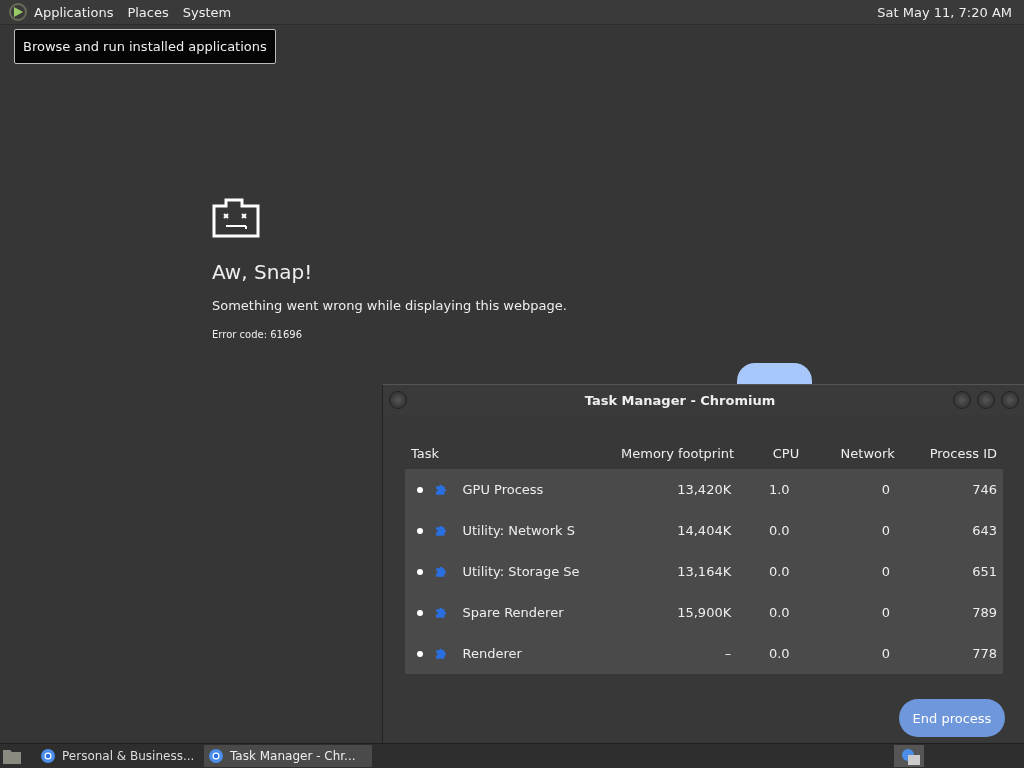  Describe the element at coordinates (962, 400) in the screenshot. I see `minimize-button` at that location.